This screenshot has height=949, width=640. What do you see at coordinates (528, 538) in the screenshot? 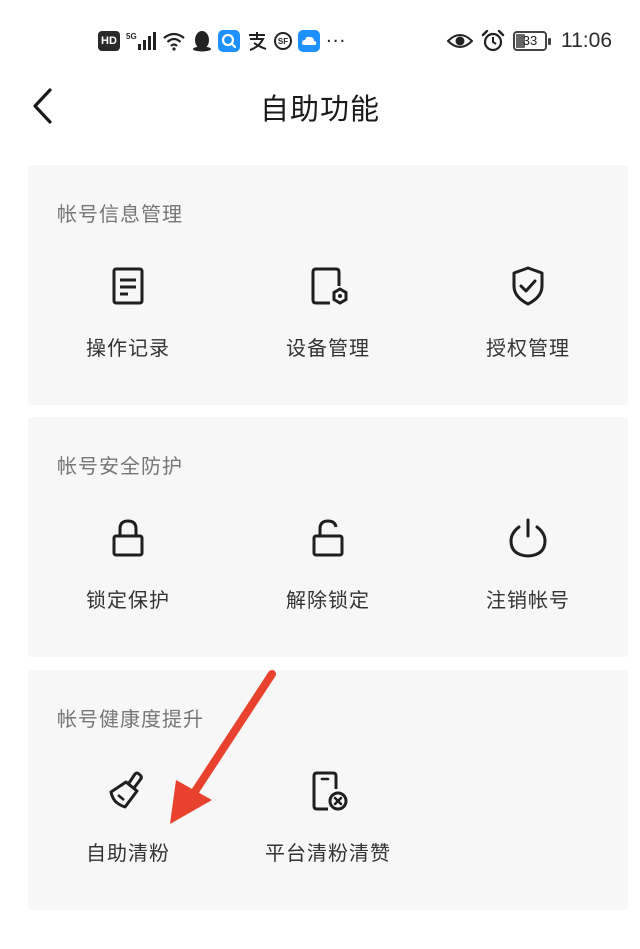
I see `power-icon` at bounding box center [528, 538].